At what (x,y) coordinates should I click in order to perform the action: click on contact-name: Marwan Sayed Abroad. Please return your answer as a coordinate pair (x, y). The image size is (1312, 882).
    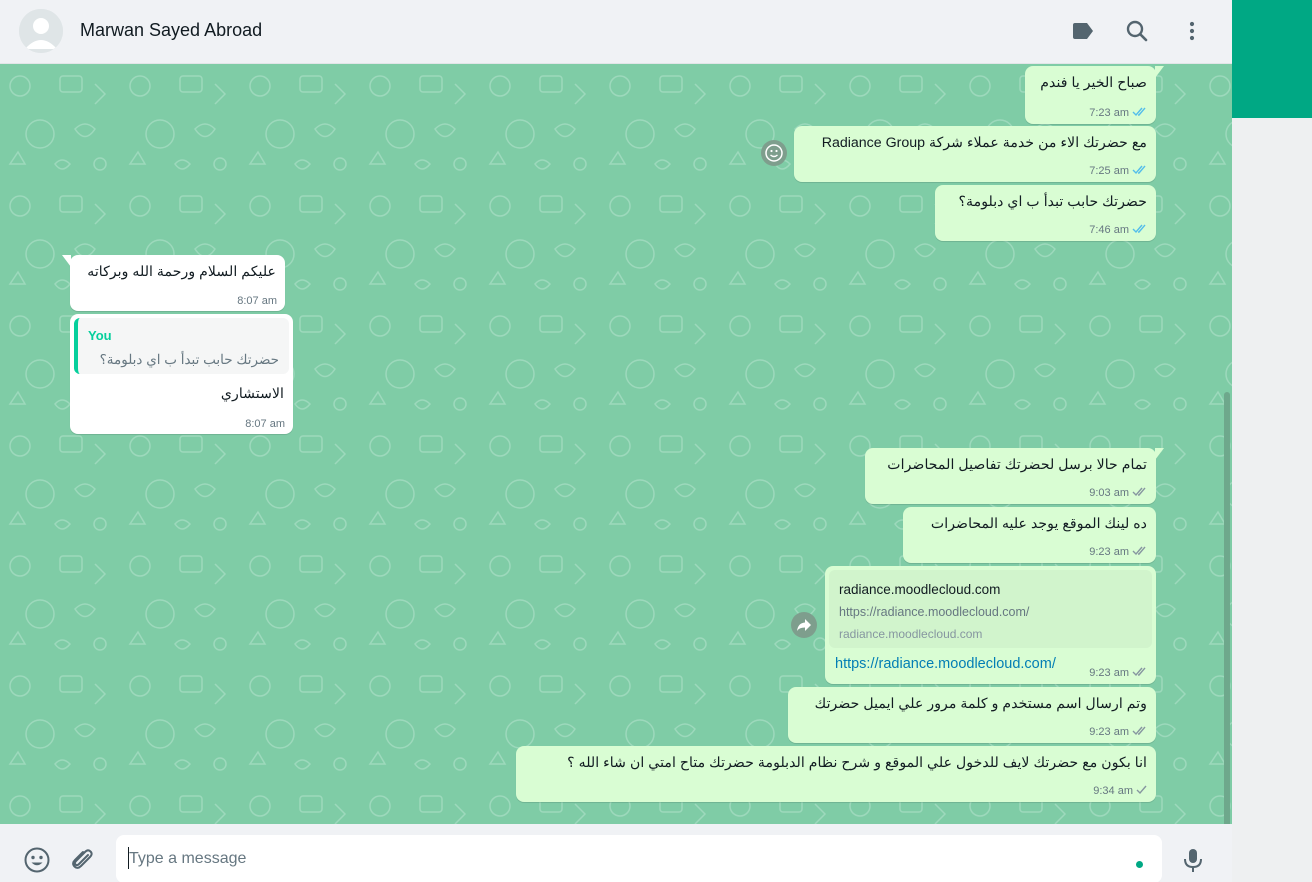
    Looking at the image, I should click on (171, 30).